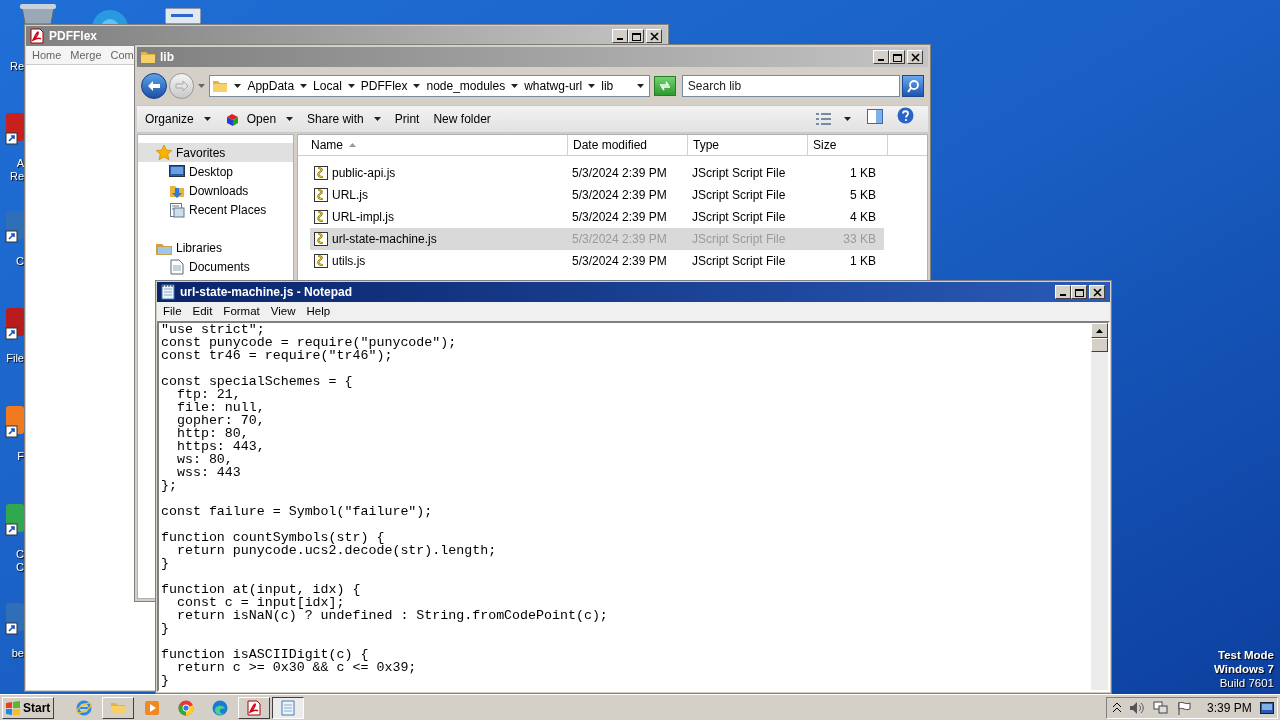 The height and width of the screenshot is (720, 1280). I want to click on file-row: public-api.js 5/3/2024 2:39 PM JScript Script File 1 KB, so click(597, 173).